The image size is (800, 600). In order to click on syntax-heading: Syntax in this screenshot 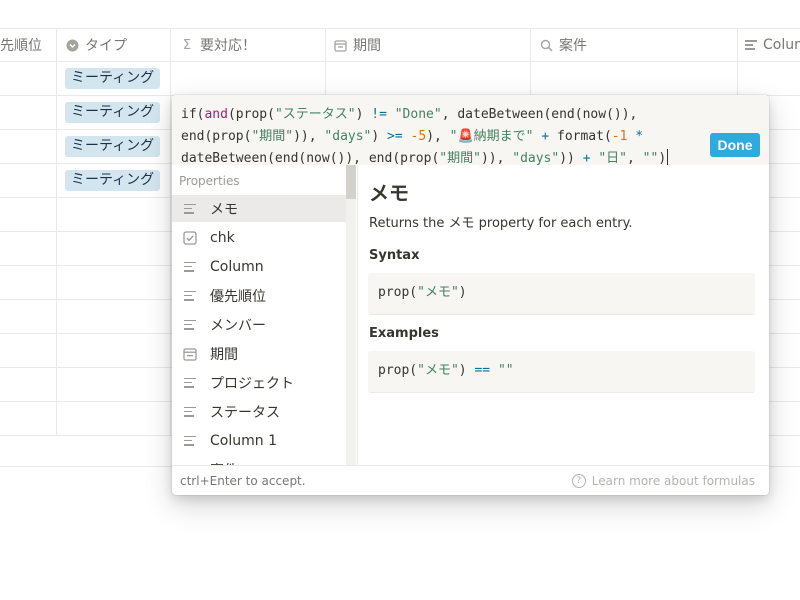, I will do `click(394, 255)`.